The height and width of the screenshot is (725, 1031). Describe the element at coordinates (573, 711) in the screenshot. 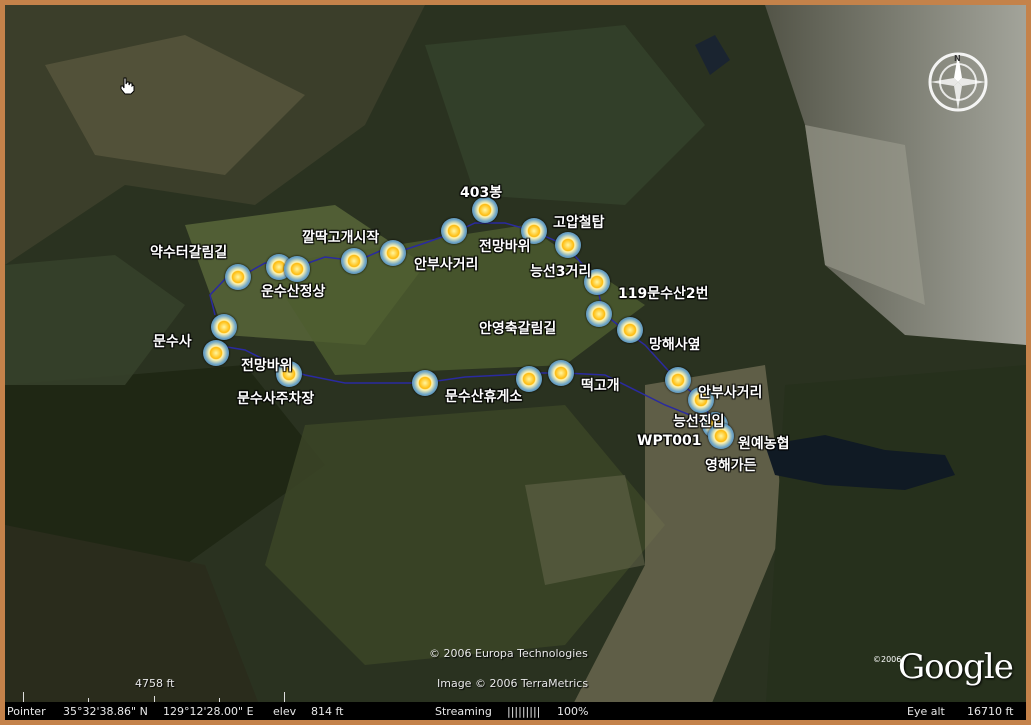

I see `streaming-percent: 100%` at that location.